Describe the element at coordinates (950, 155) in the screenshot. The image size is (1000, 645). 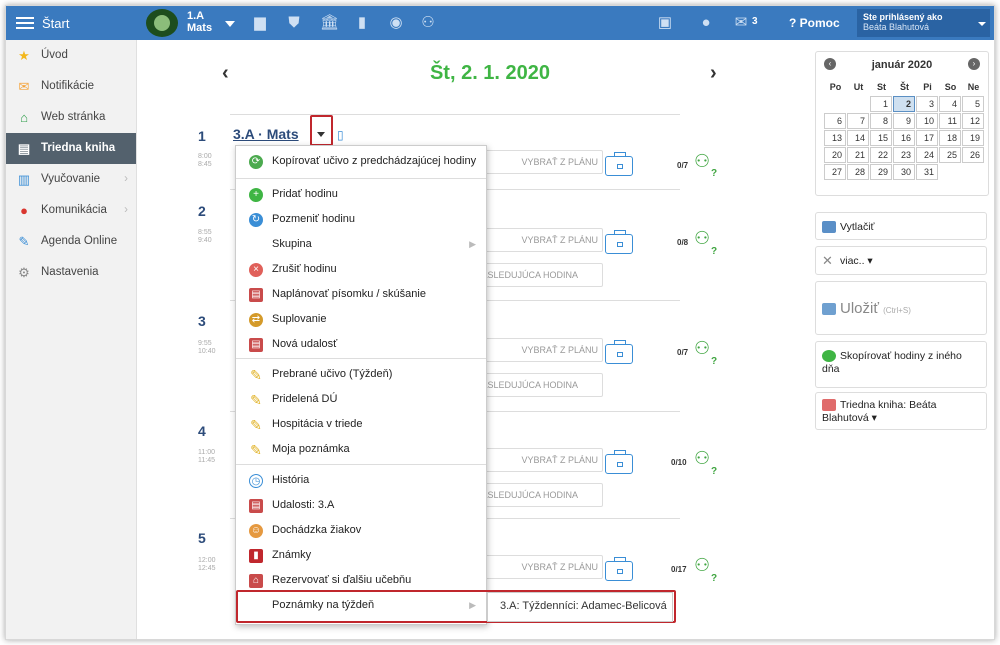
I see `calendar-day: 25` at that location.